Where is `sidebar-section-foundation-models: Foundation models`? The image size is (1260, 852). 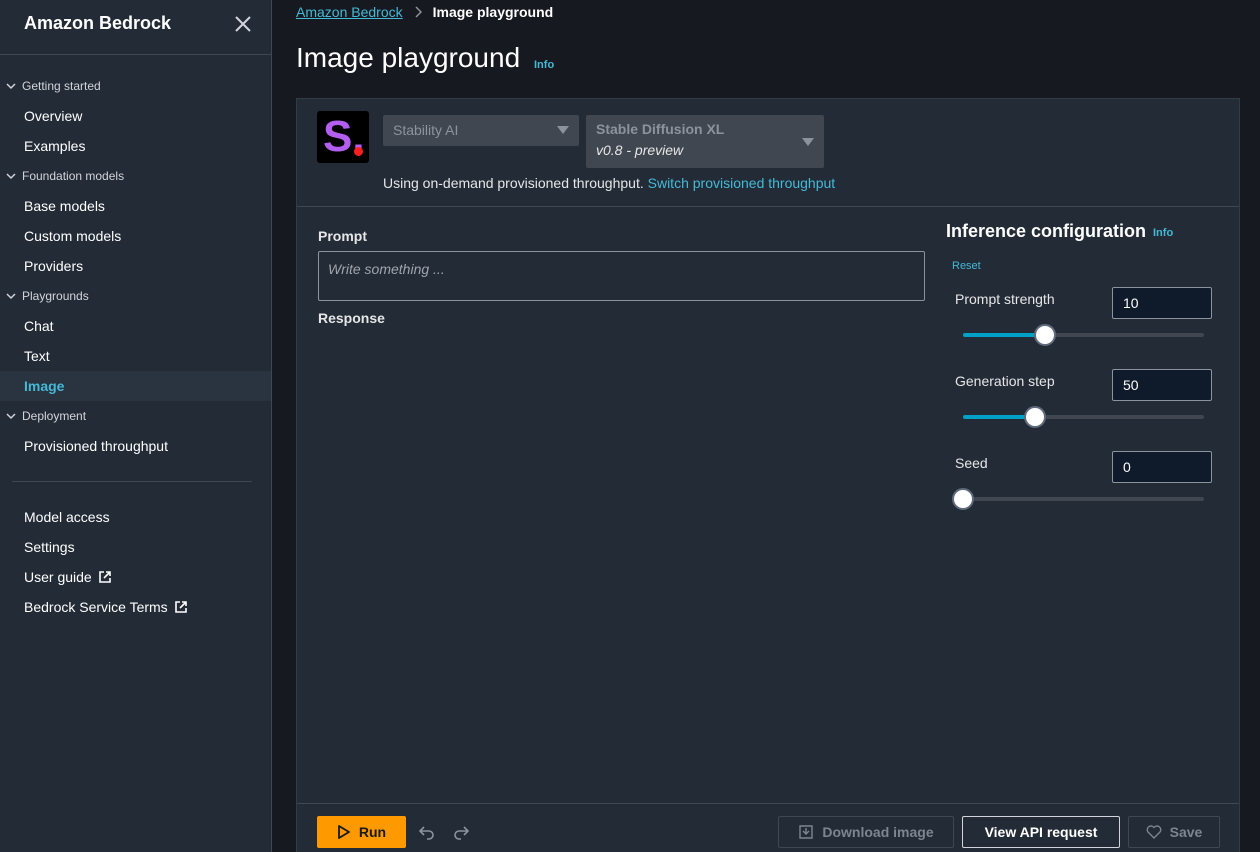
sidebar-section-foundation-models: Foundation models is located at coordinates (62, 176).